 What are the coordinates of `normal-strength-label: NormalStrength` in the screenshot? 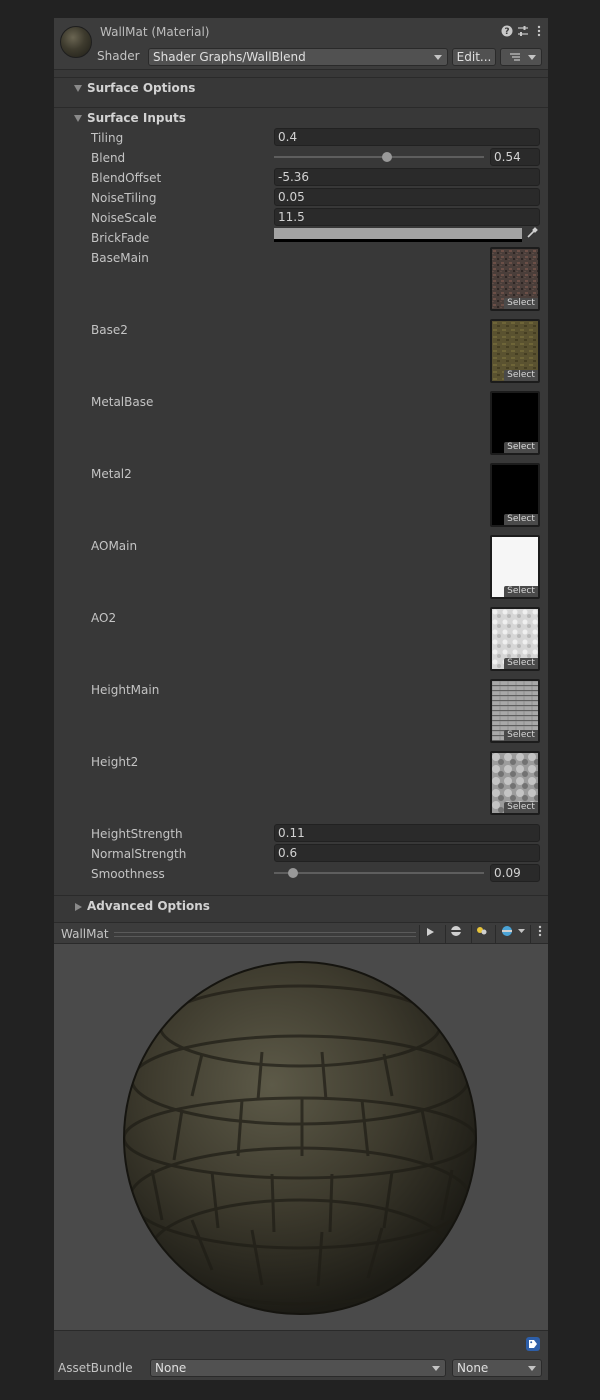 It's located at (139, 854).